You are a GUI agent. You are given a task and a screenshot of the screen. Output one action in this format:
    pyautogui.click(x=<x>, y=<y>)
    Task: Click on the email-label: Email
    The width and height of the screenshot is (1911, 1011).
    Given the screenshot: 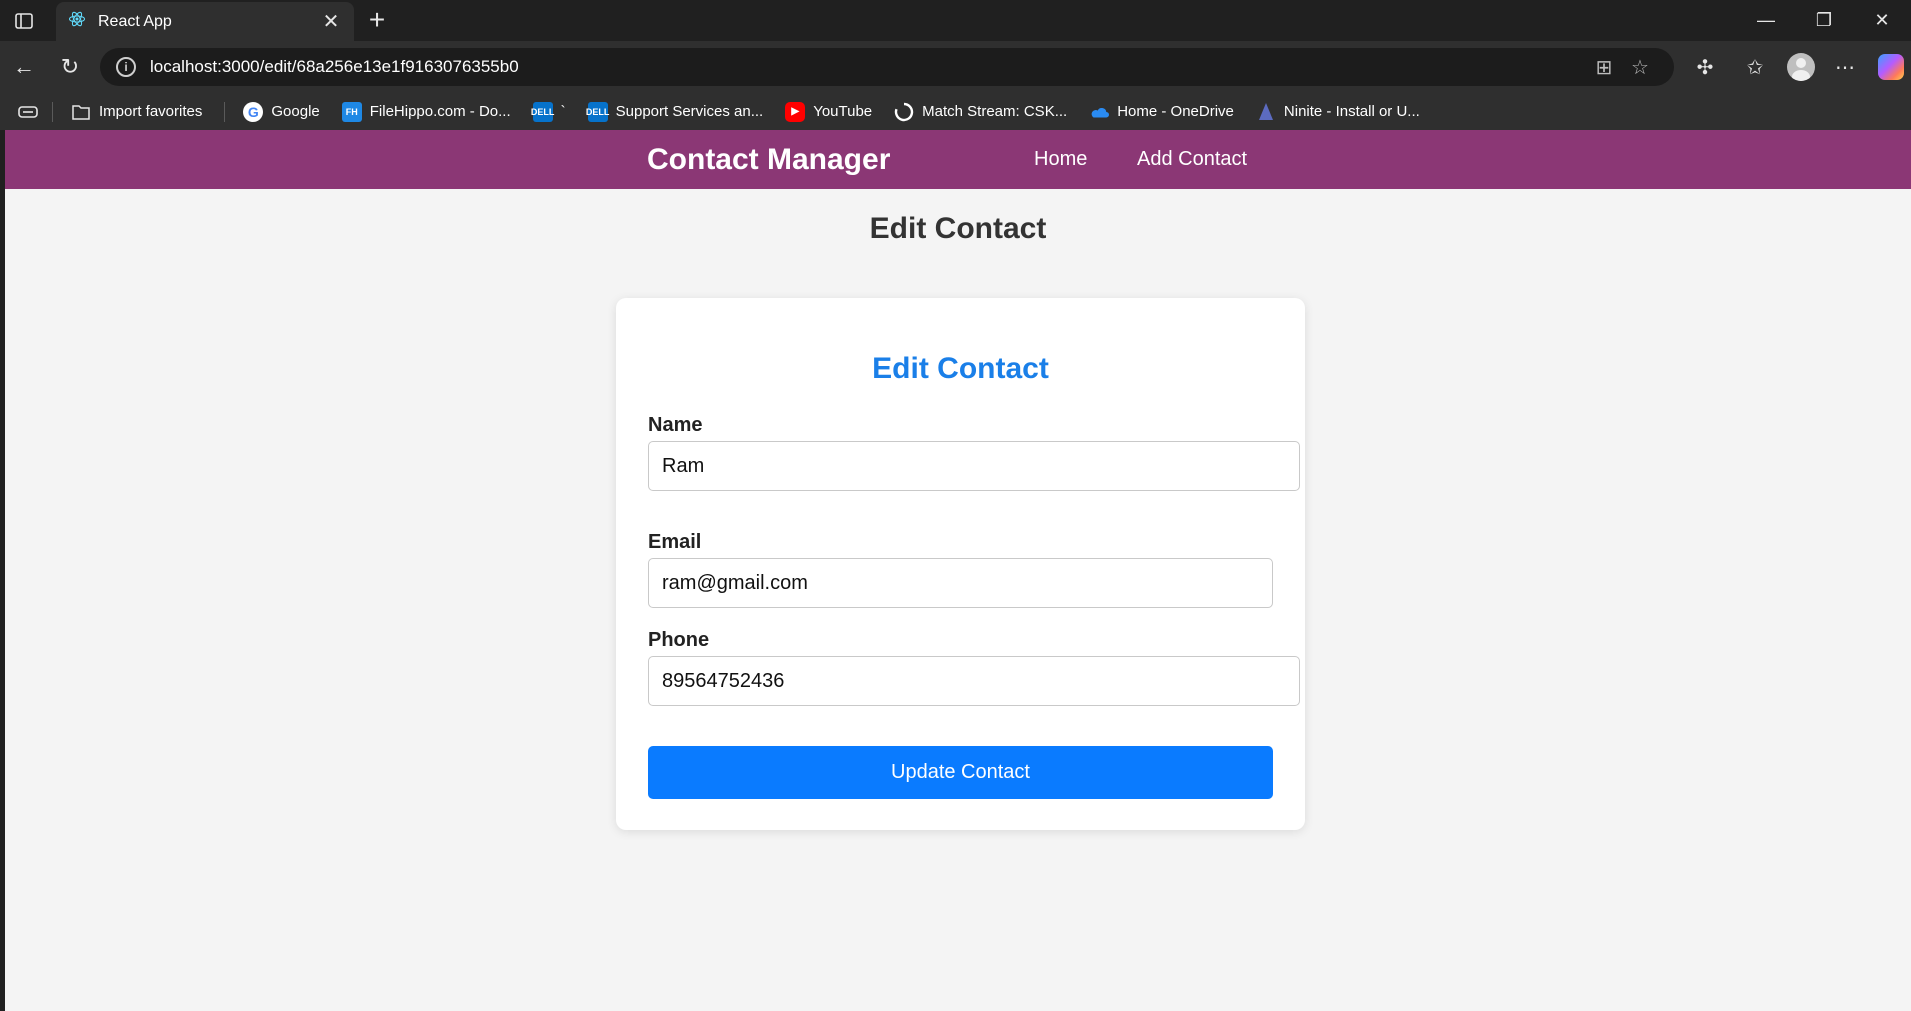 What is the action you would take?
    pyautogui.click(x=675, y=542)
    